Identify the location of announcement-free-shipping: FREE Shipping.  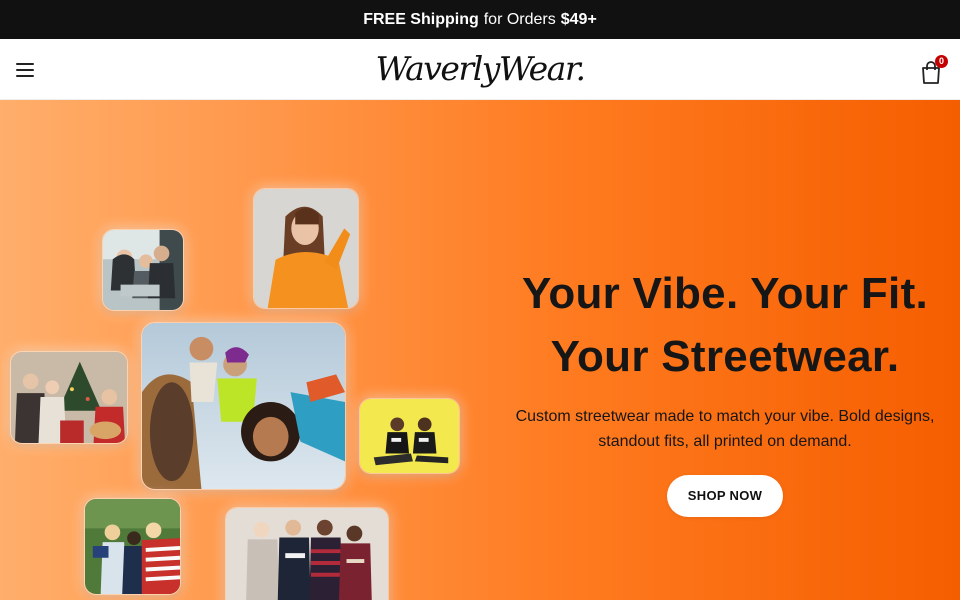
(421, 19).